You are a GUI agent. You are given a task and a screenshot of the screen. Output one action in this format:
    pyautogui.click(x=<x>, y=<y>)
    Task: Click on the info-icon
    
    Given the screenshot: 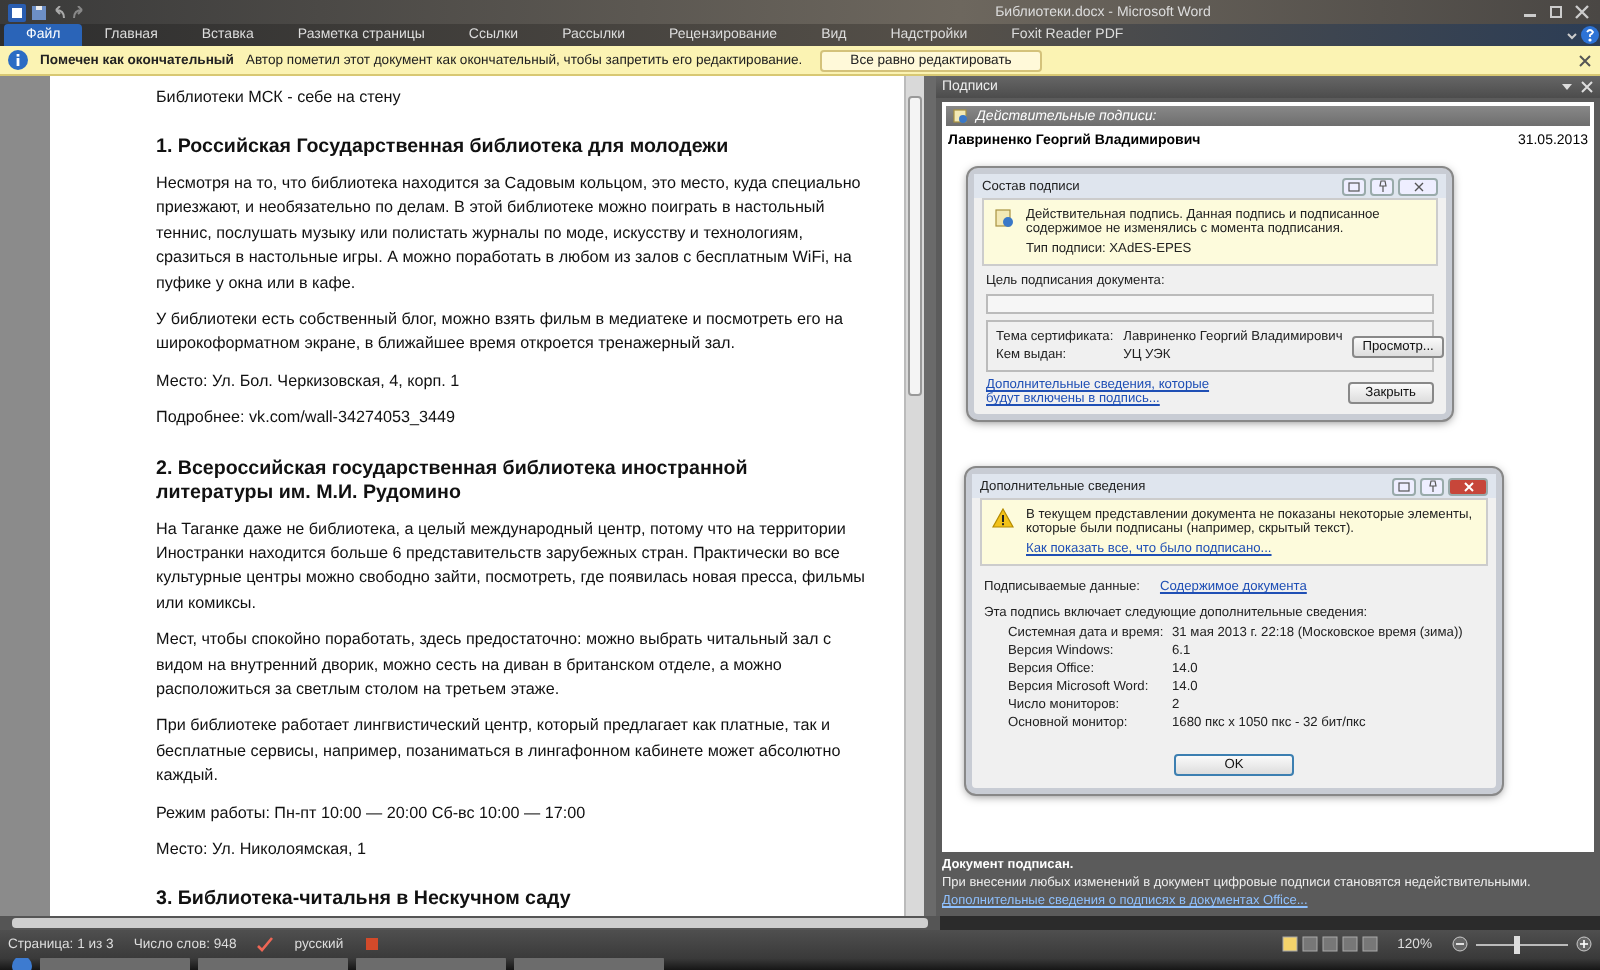 What is the action you would take?
    pyautogui.click(x=18, y=60)
    